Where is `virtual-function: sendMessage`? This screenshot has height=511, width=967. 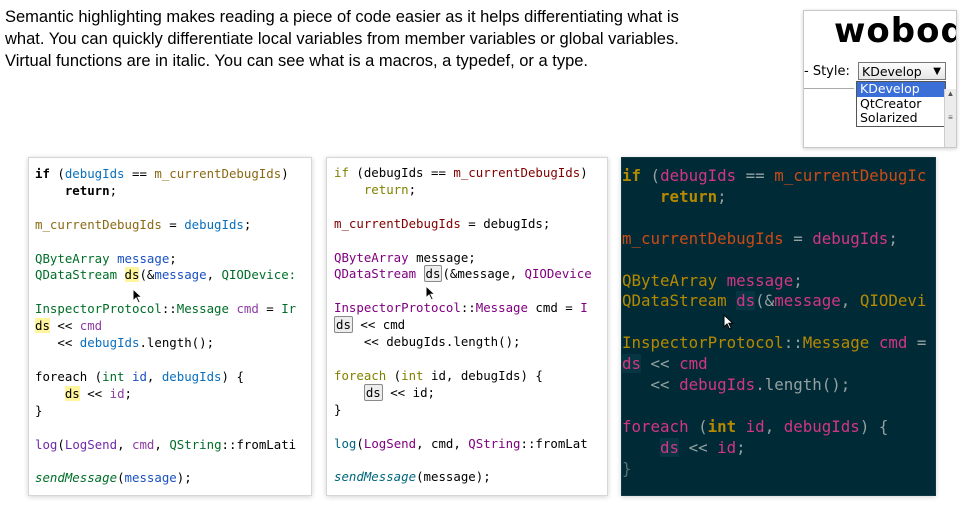 virtual-function: sendMessage is located at coordinates (375, 477).